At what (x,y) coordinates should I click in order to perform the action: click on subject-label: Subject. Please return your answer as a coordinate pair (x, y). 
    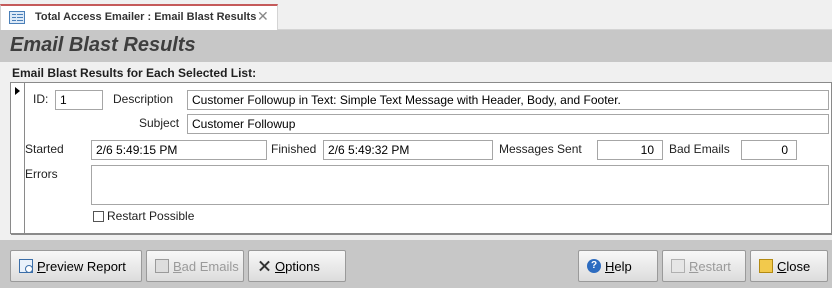
    Looking at the image, I should click on (159, 123).